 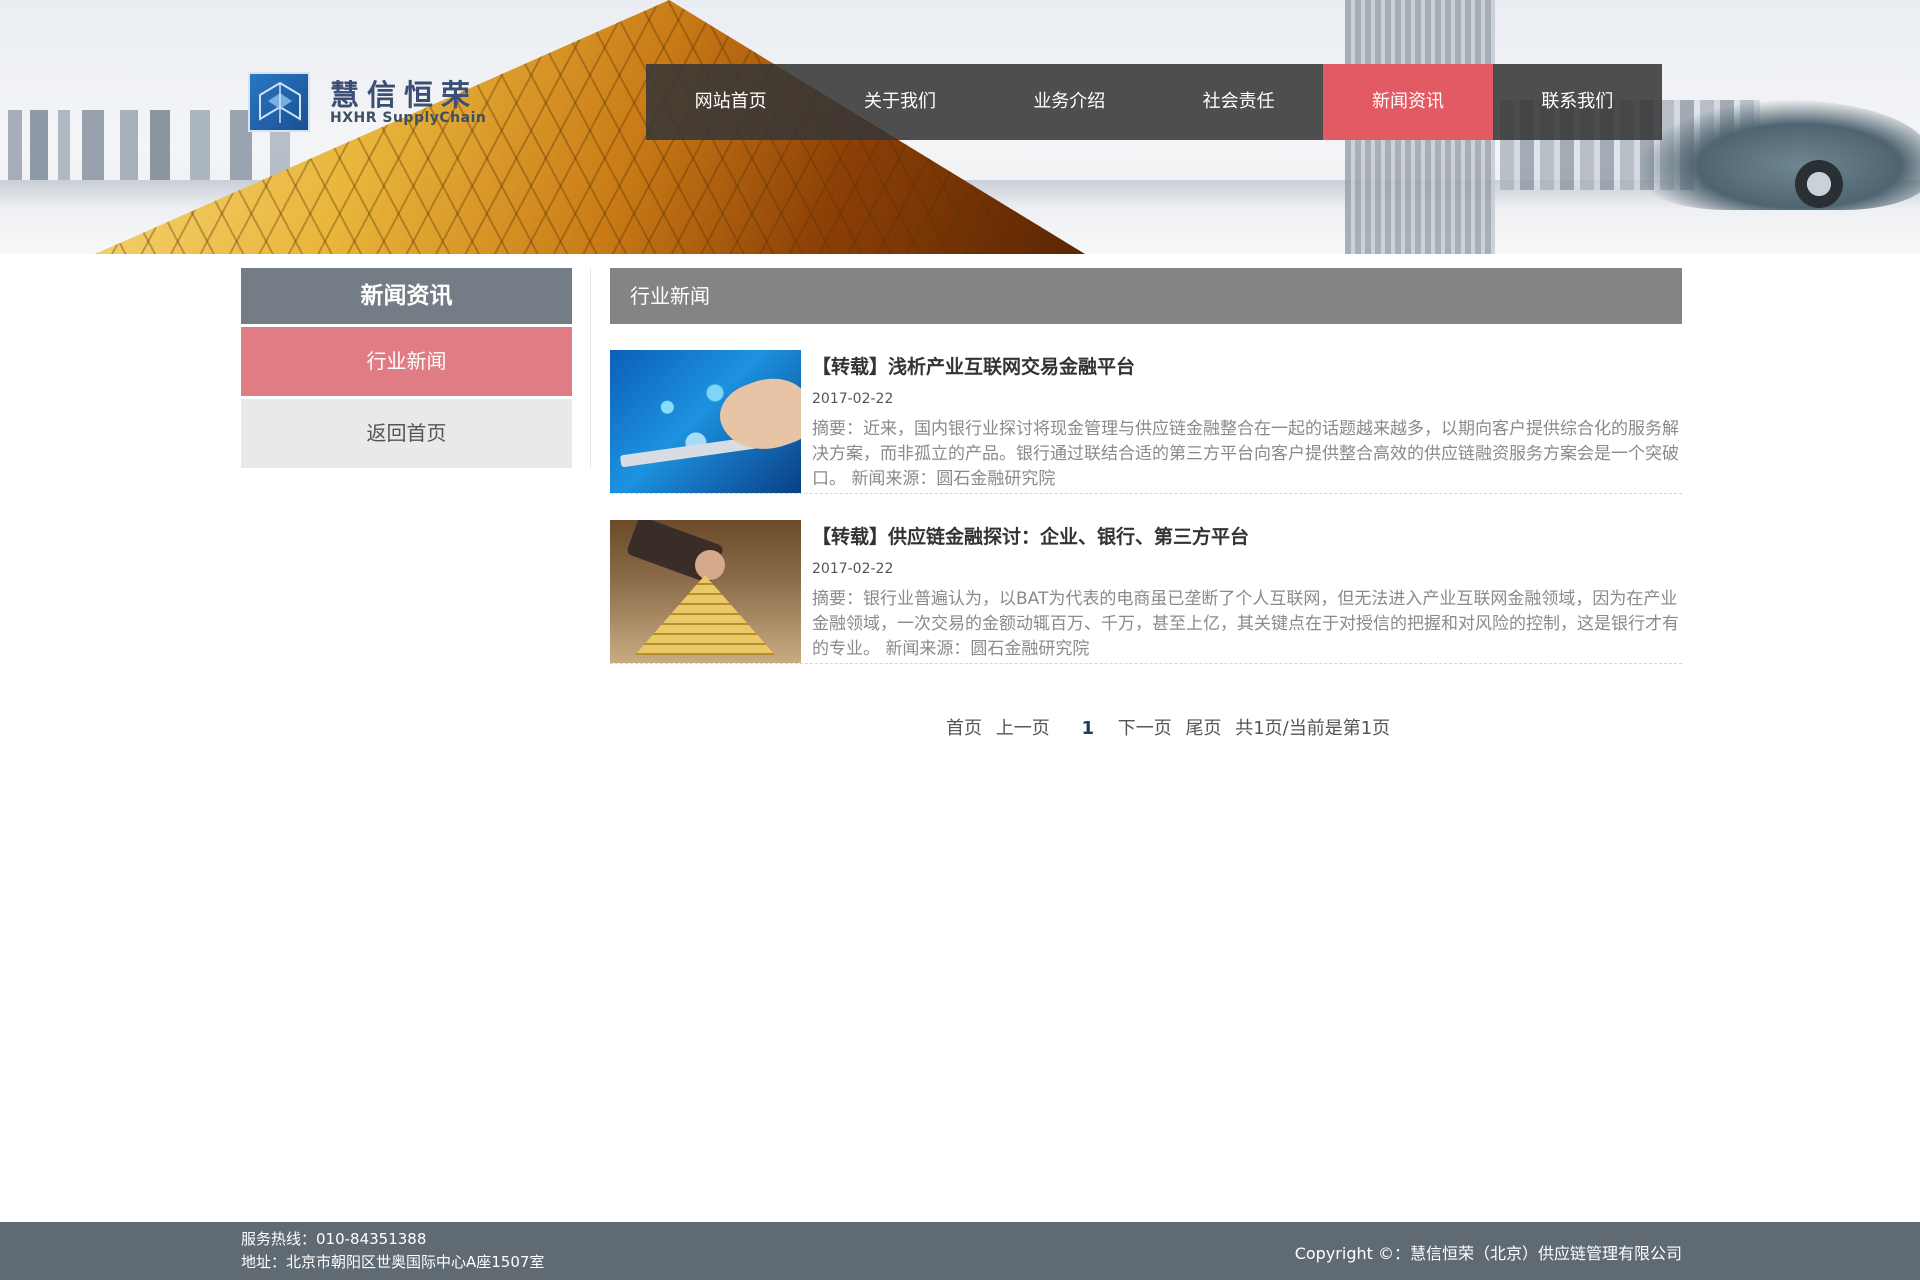 What do you see at coordinates (1408, 102) in the screenshot?
I see `nav-item-news: 新闻资讯` at bounding box center [1408, 102].